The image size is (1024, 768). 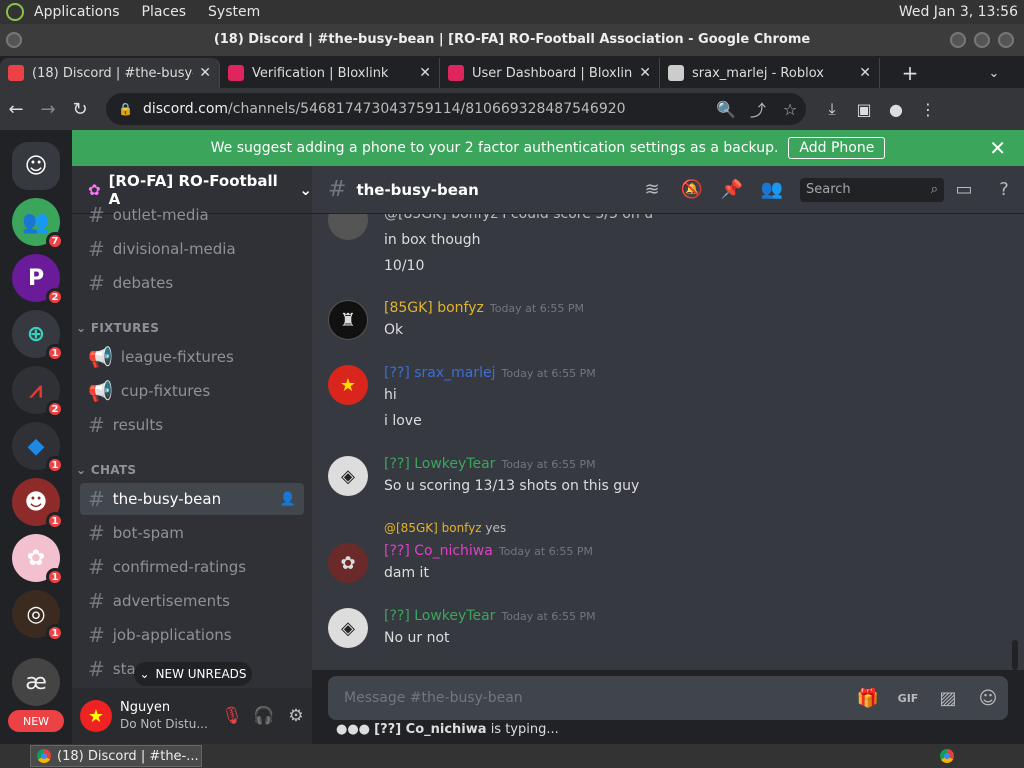 What do you see at coordinates (192, 425) in the screenshot?
I see `channel-results: # results` at bounding box center [192, 425].